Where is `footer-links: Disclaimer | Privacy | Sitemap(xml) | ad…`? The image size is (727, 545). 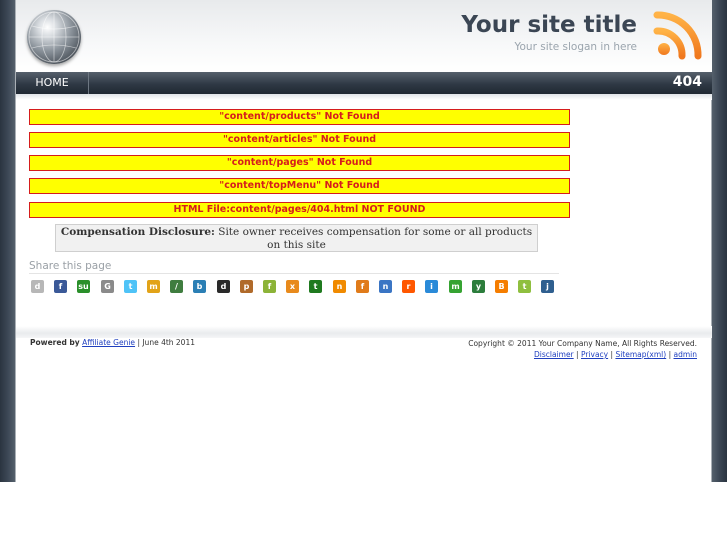
footer-links: Disclaimer | Privacy | Sitemap(xml) | ad… is located at coordinates (582, 354).